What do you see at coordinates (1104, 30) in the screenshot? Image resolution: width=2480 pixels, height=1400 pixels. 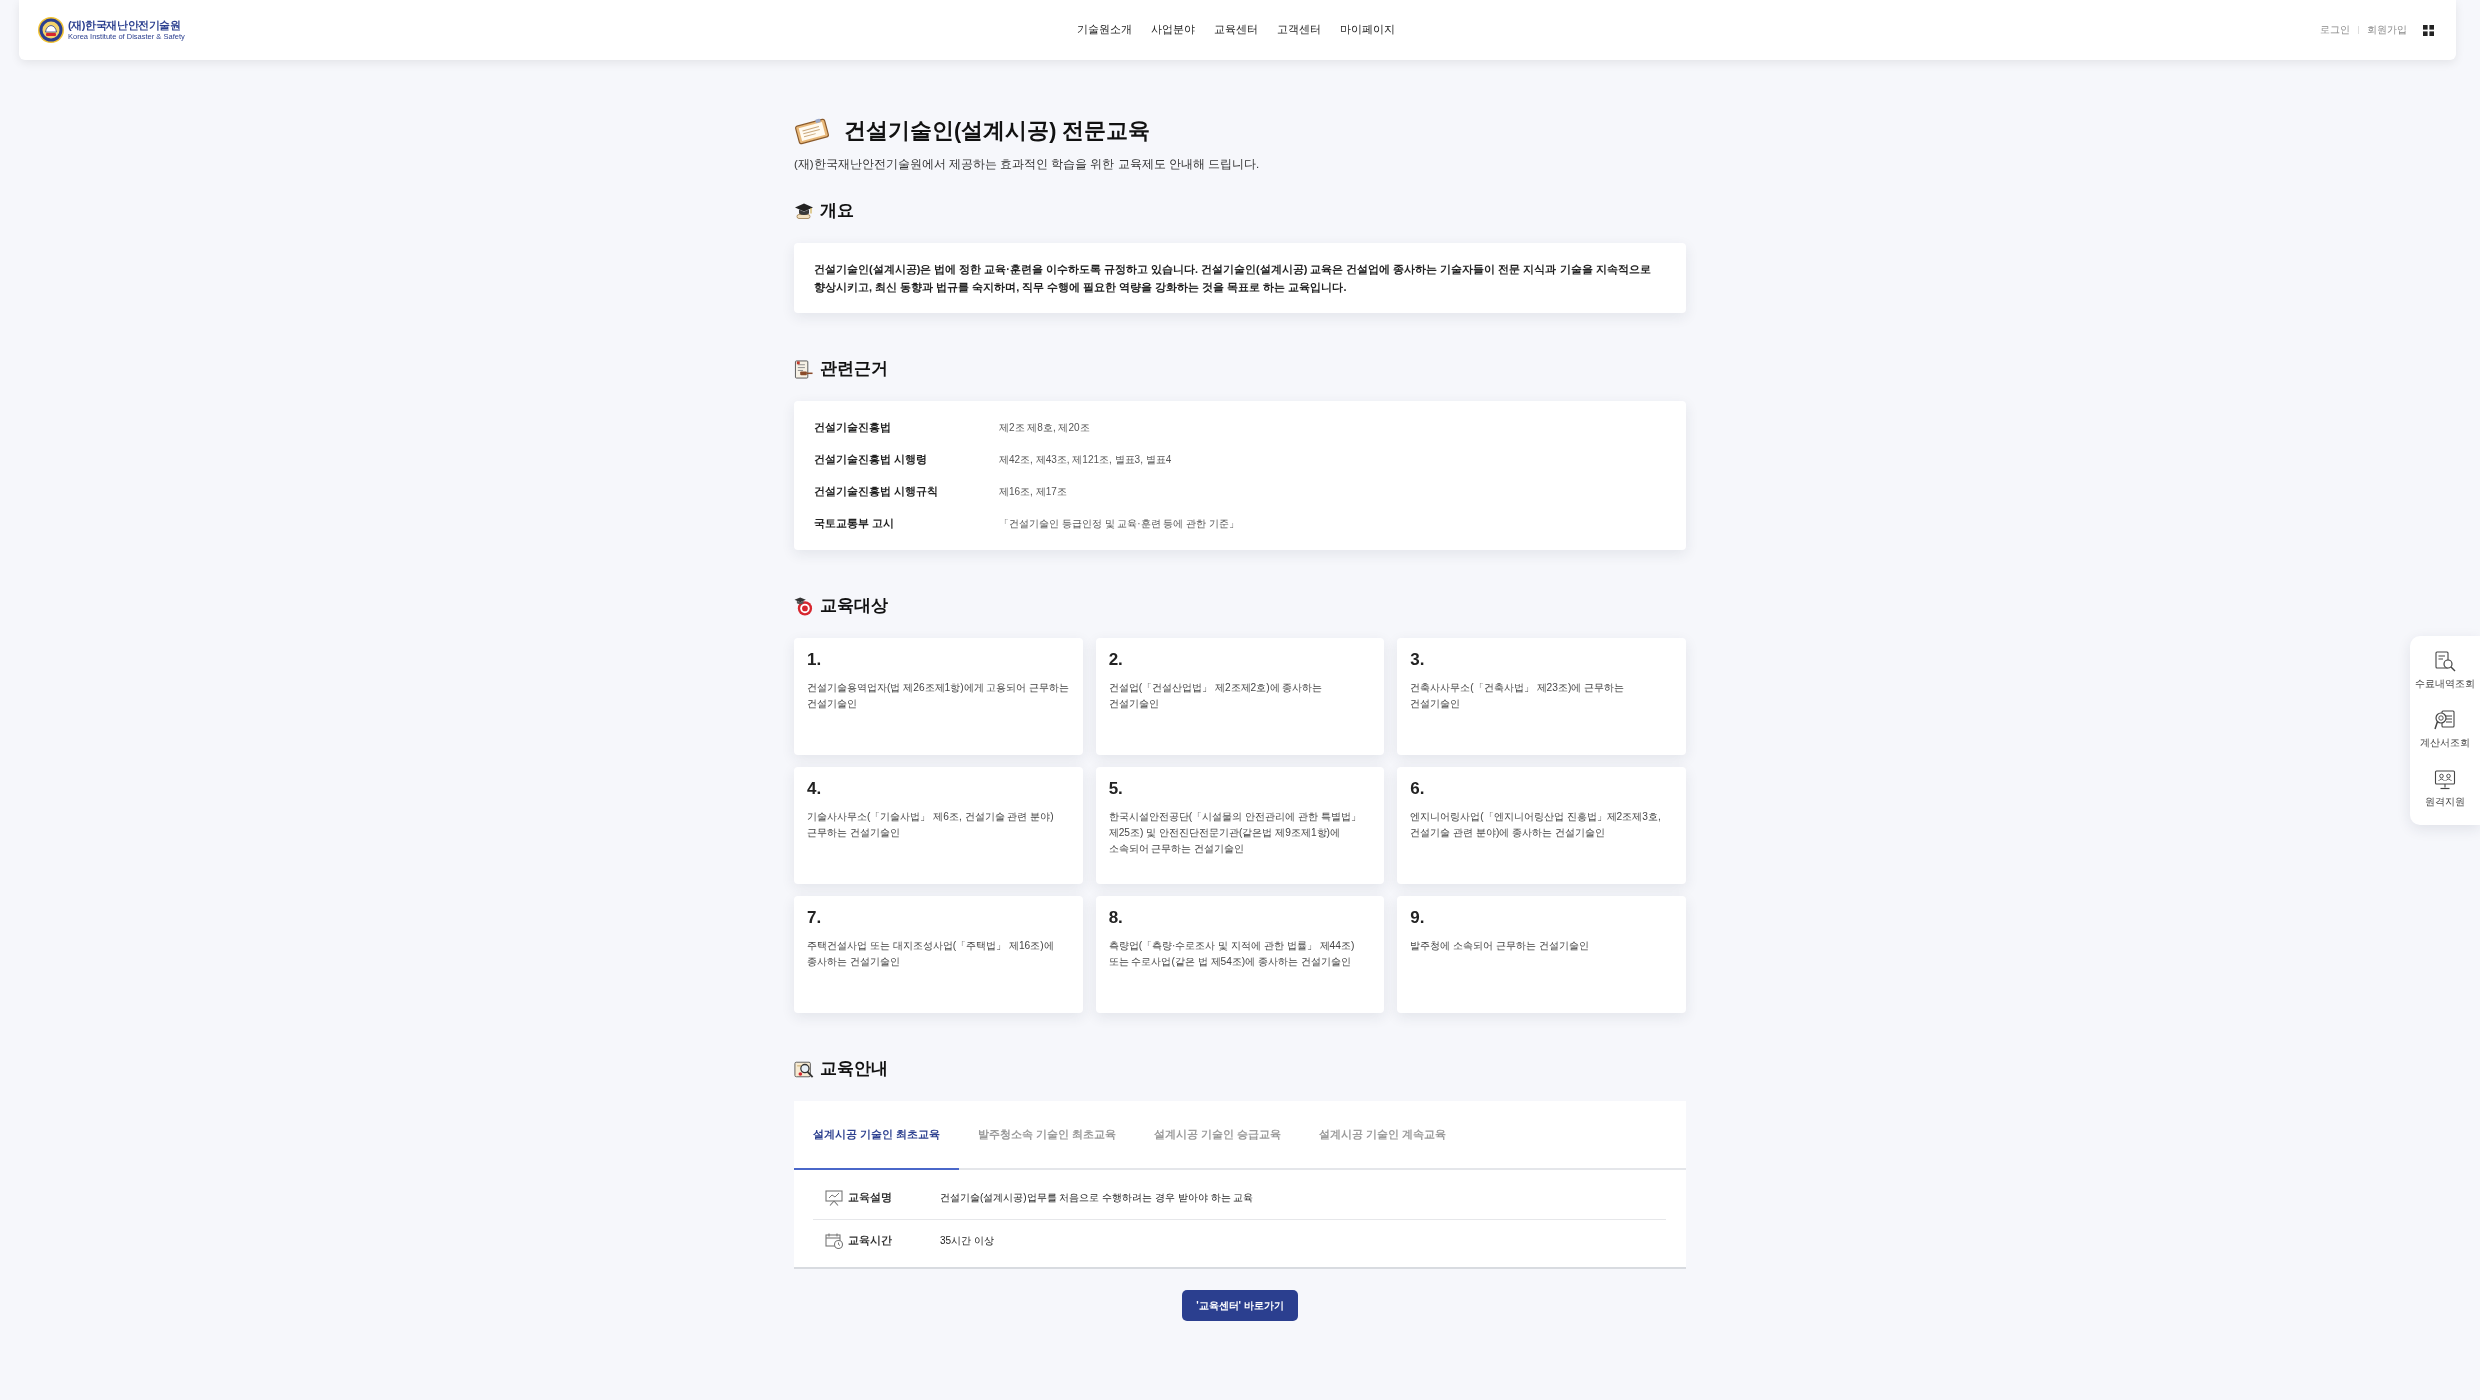 I see `nav-link: 기술원소개` at bounding box center [1104, 30].